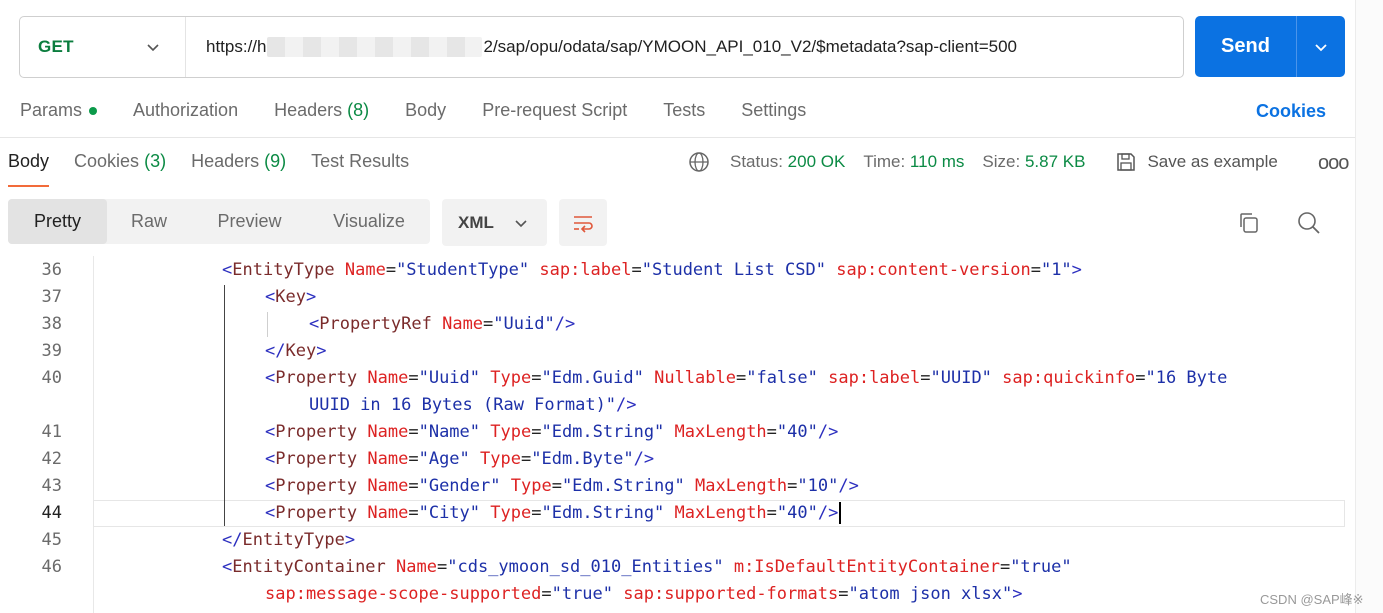 The image size is (1383, 613). Describe the element at coordinates (103, 47) in the screenshot. I see `method-select: GET` at that location.